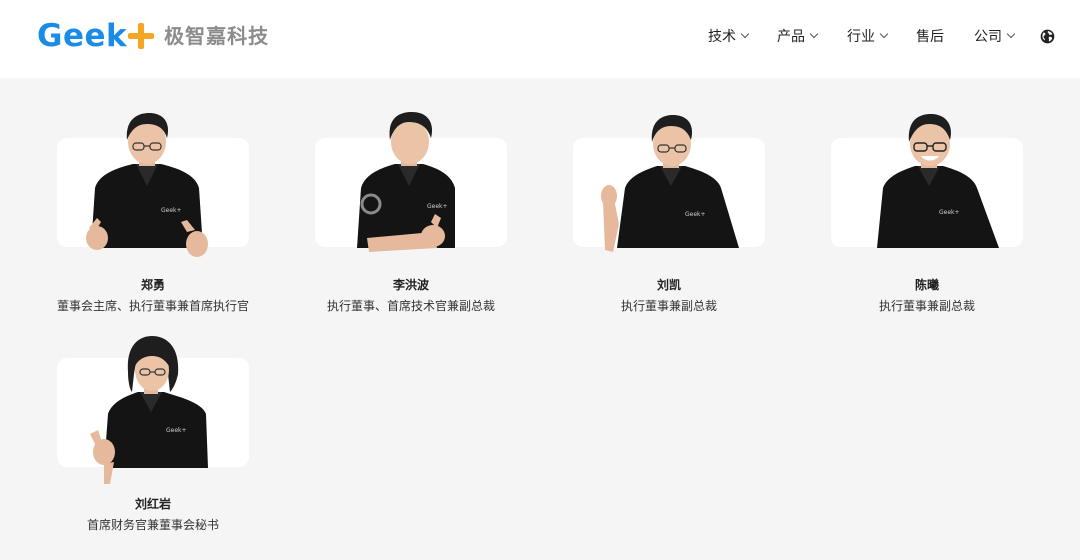  What do you see at coordinates (670, 183) in the screenshot?
I see `portrait-liu-kai: Geek+` at bounding box center [670, 183].